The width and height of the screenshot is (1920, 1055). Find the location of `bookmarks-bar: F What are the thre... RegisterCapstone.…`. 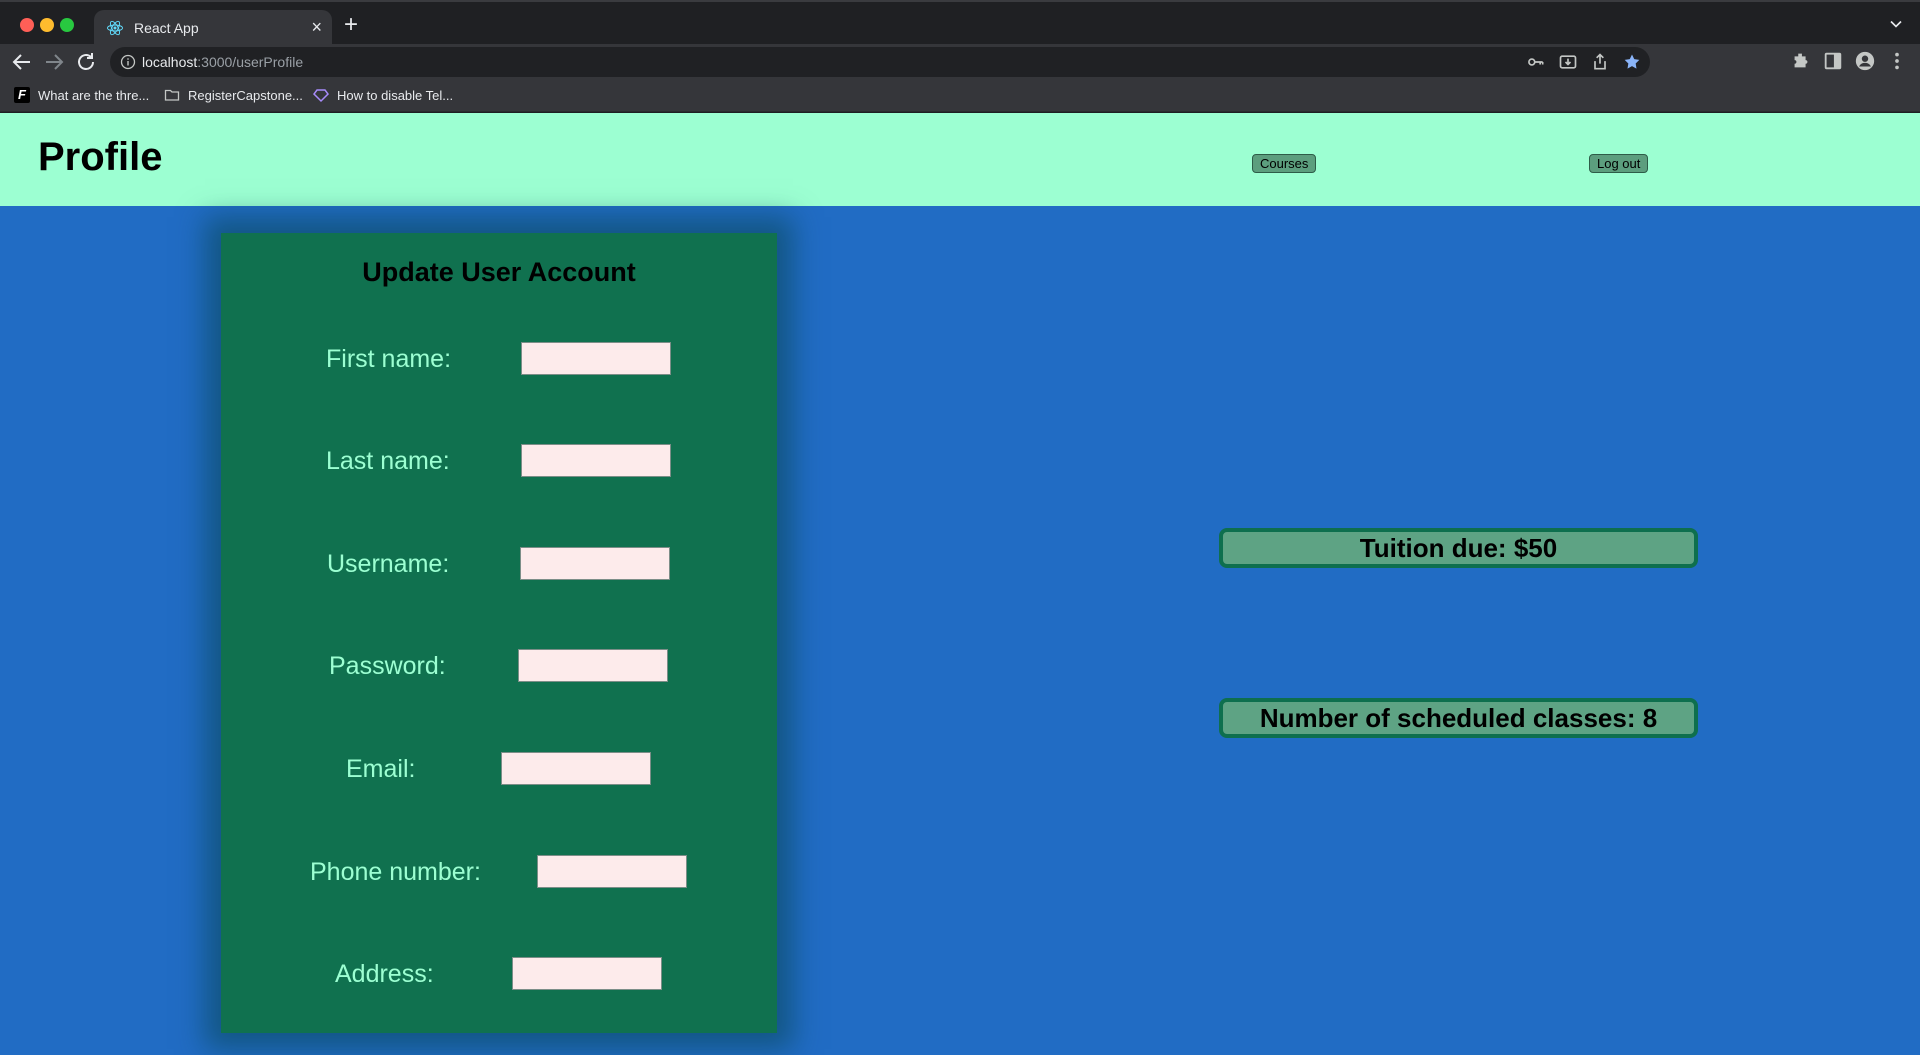

bookmarks-bar: F What are the thre... RegisterCapstone.… is located at coordinates (960, 96).